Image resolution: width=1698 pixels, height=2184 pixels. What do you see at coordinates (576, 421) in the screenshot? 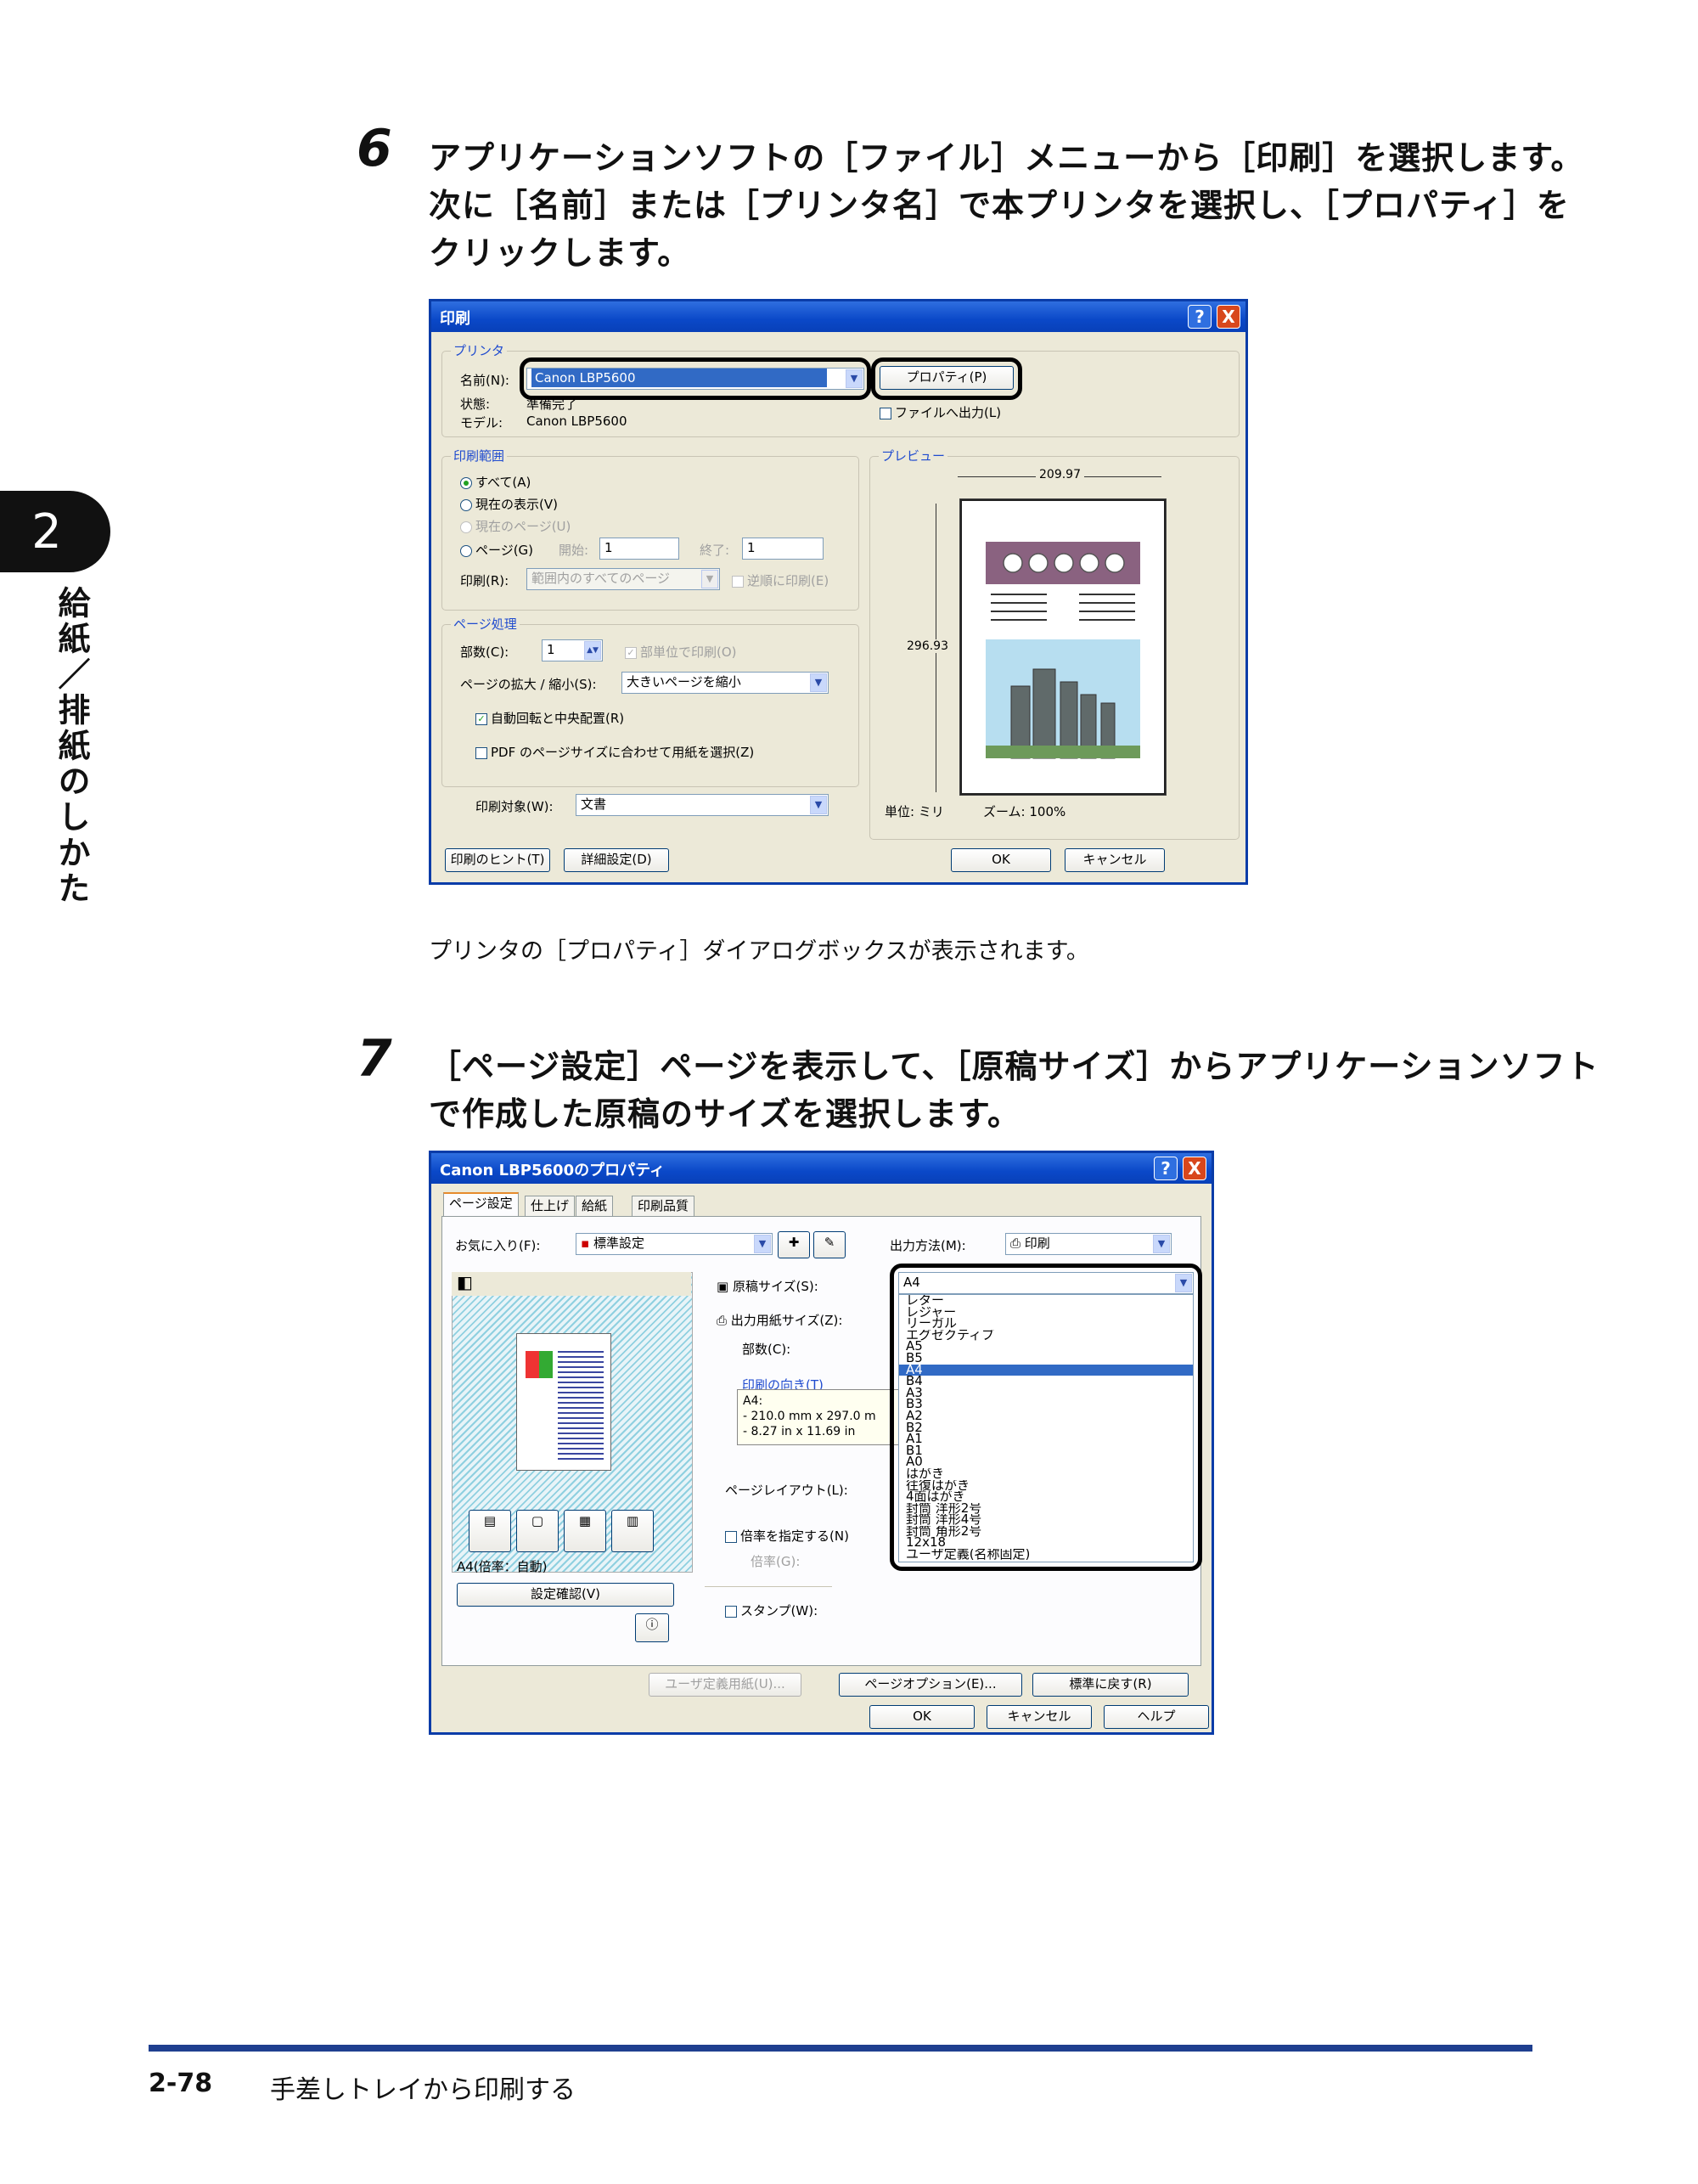
I see `model-value: Canon LBP5600` at bounding box center [576, 421].